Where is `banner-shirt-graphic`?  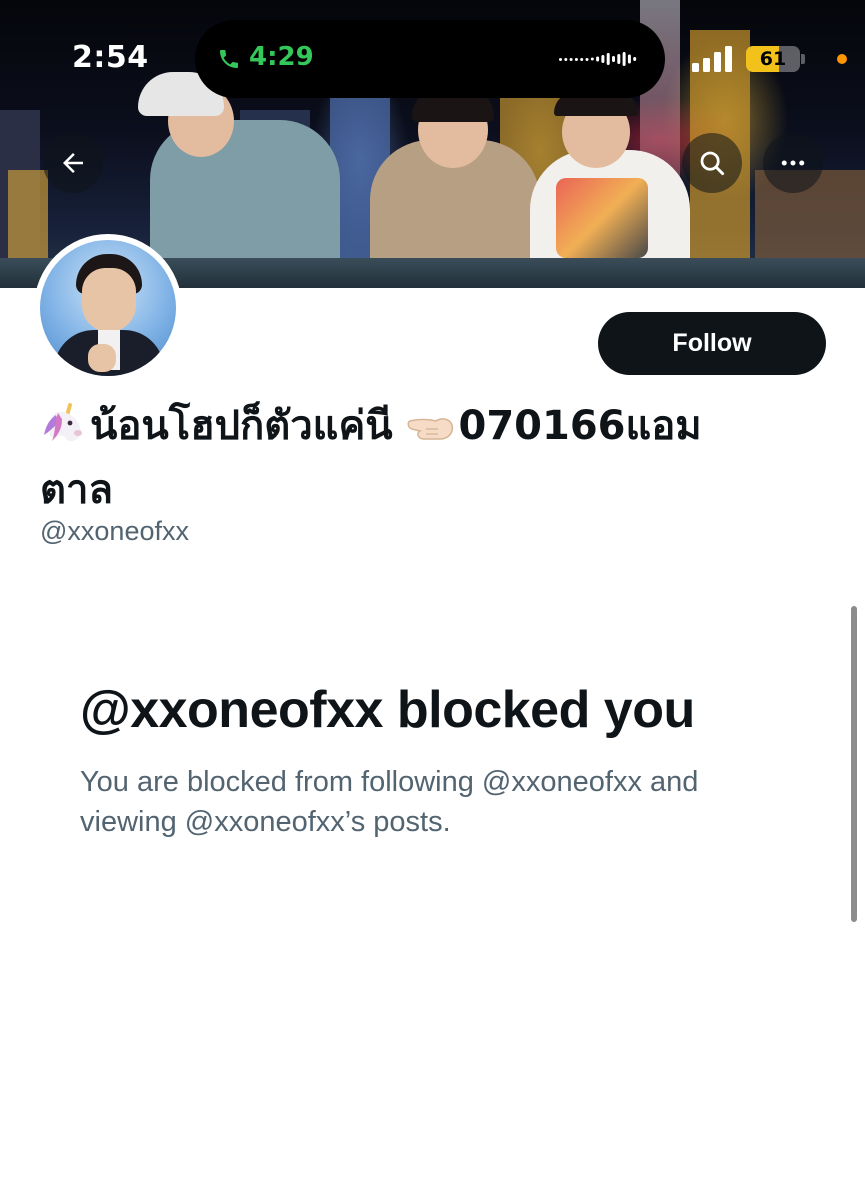
banner-shirt-graphic is located at coordinates (602, 218).